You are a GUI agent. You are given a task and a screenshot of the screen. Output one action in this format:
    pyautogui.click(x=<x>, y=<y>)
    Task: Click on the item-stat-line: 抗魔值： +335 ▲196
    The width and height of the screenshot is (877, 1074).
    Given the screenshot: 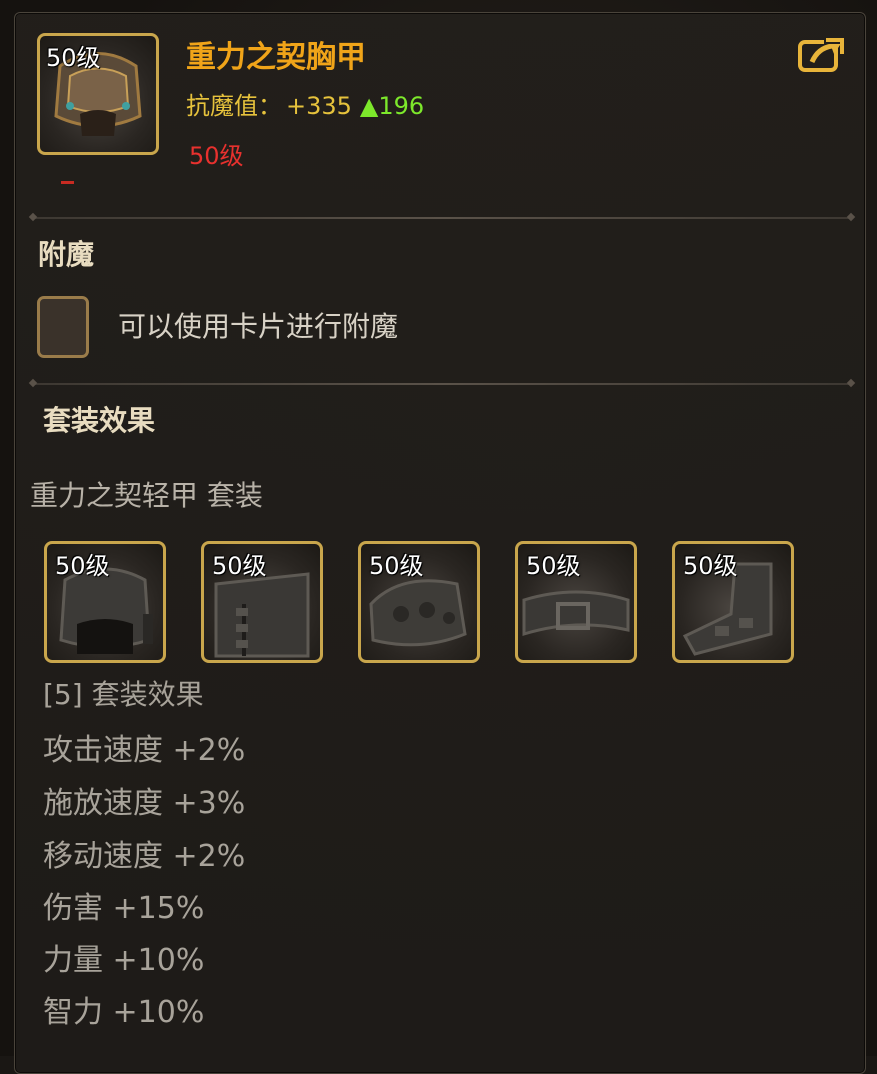 What is the action you would take?
    pyautogui.click(x=305, y=103)
    